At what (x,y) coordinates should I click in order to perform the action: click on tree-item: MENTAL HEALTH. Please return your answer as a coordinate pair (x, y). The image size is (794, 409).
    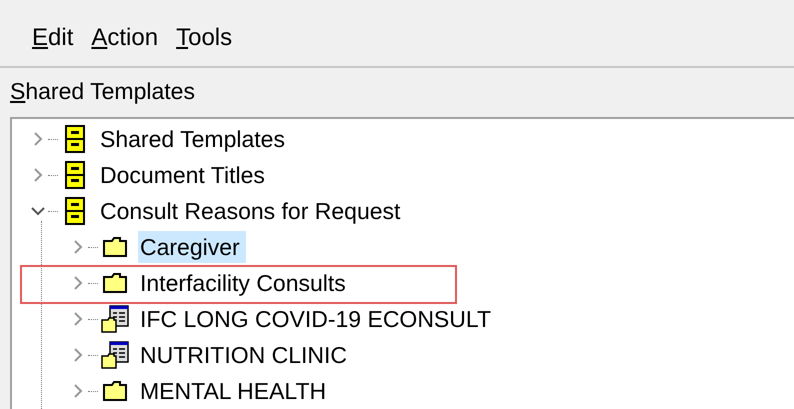
    Looking at the image, I should click on (235, 391).